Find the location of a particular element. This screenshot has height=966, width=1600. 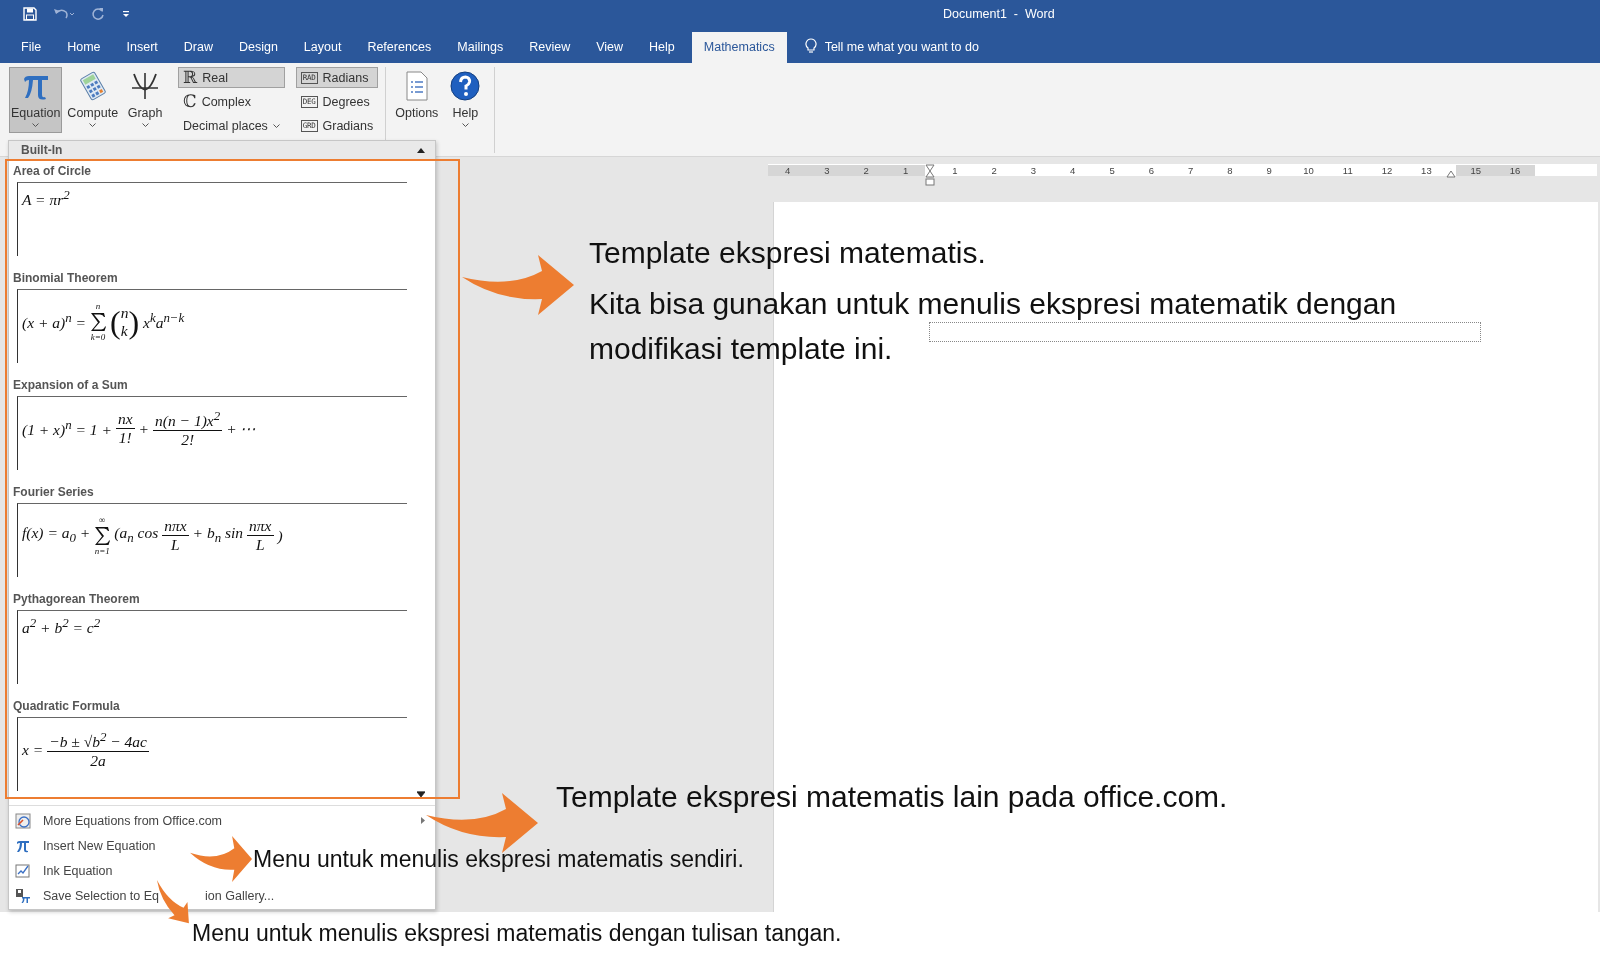

ribbon-tab: File is located at coordinates (31, 47).